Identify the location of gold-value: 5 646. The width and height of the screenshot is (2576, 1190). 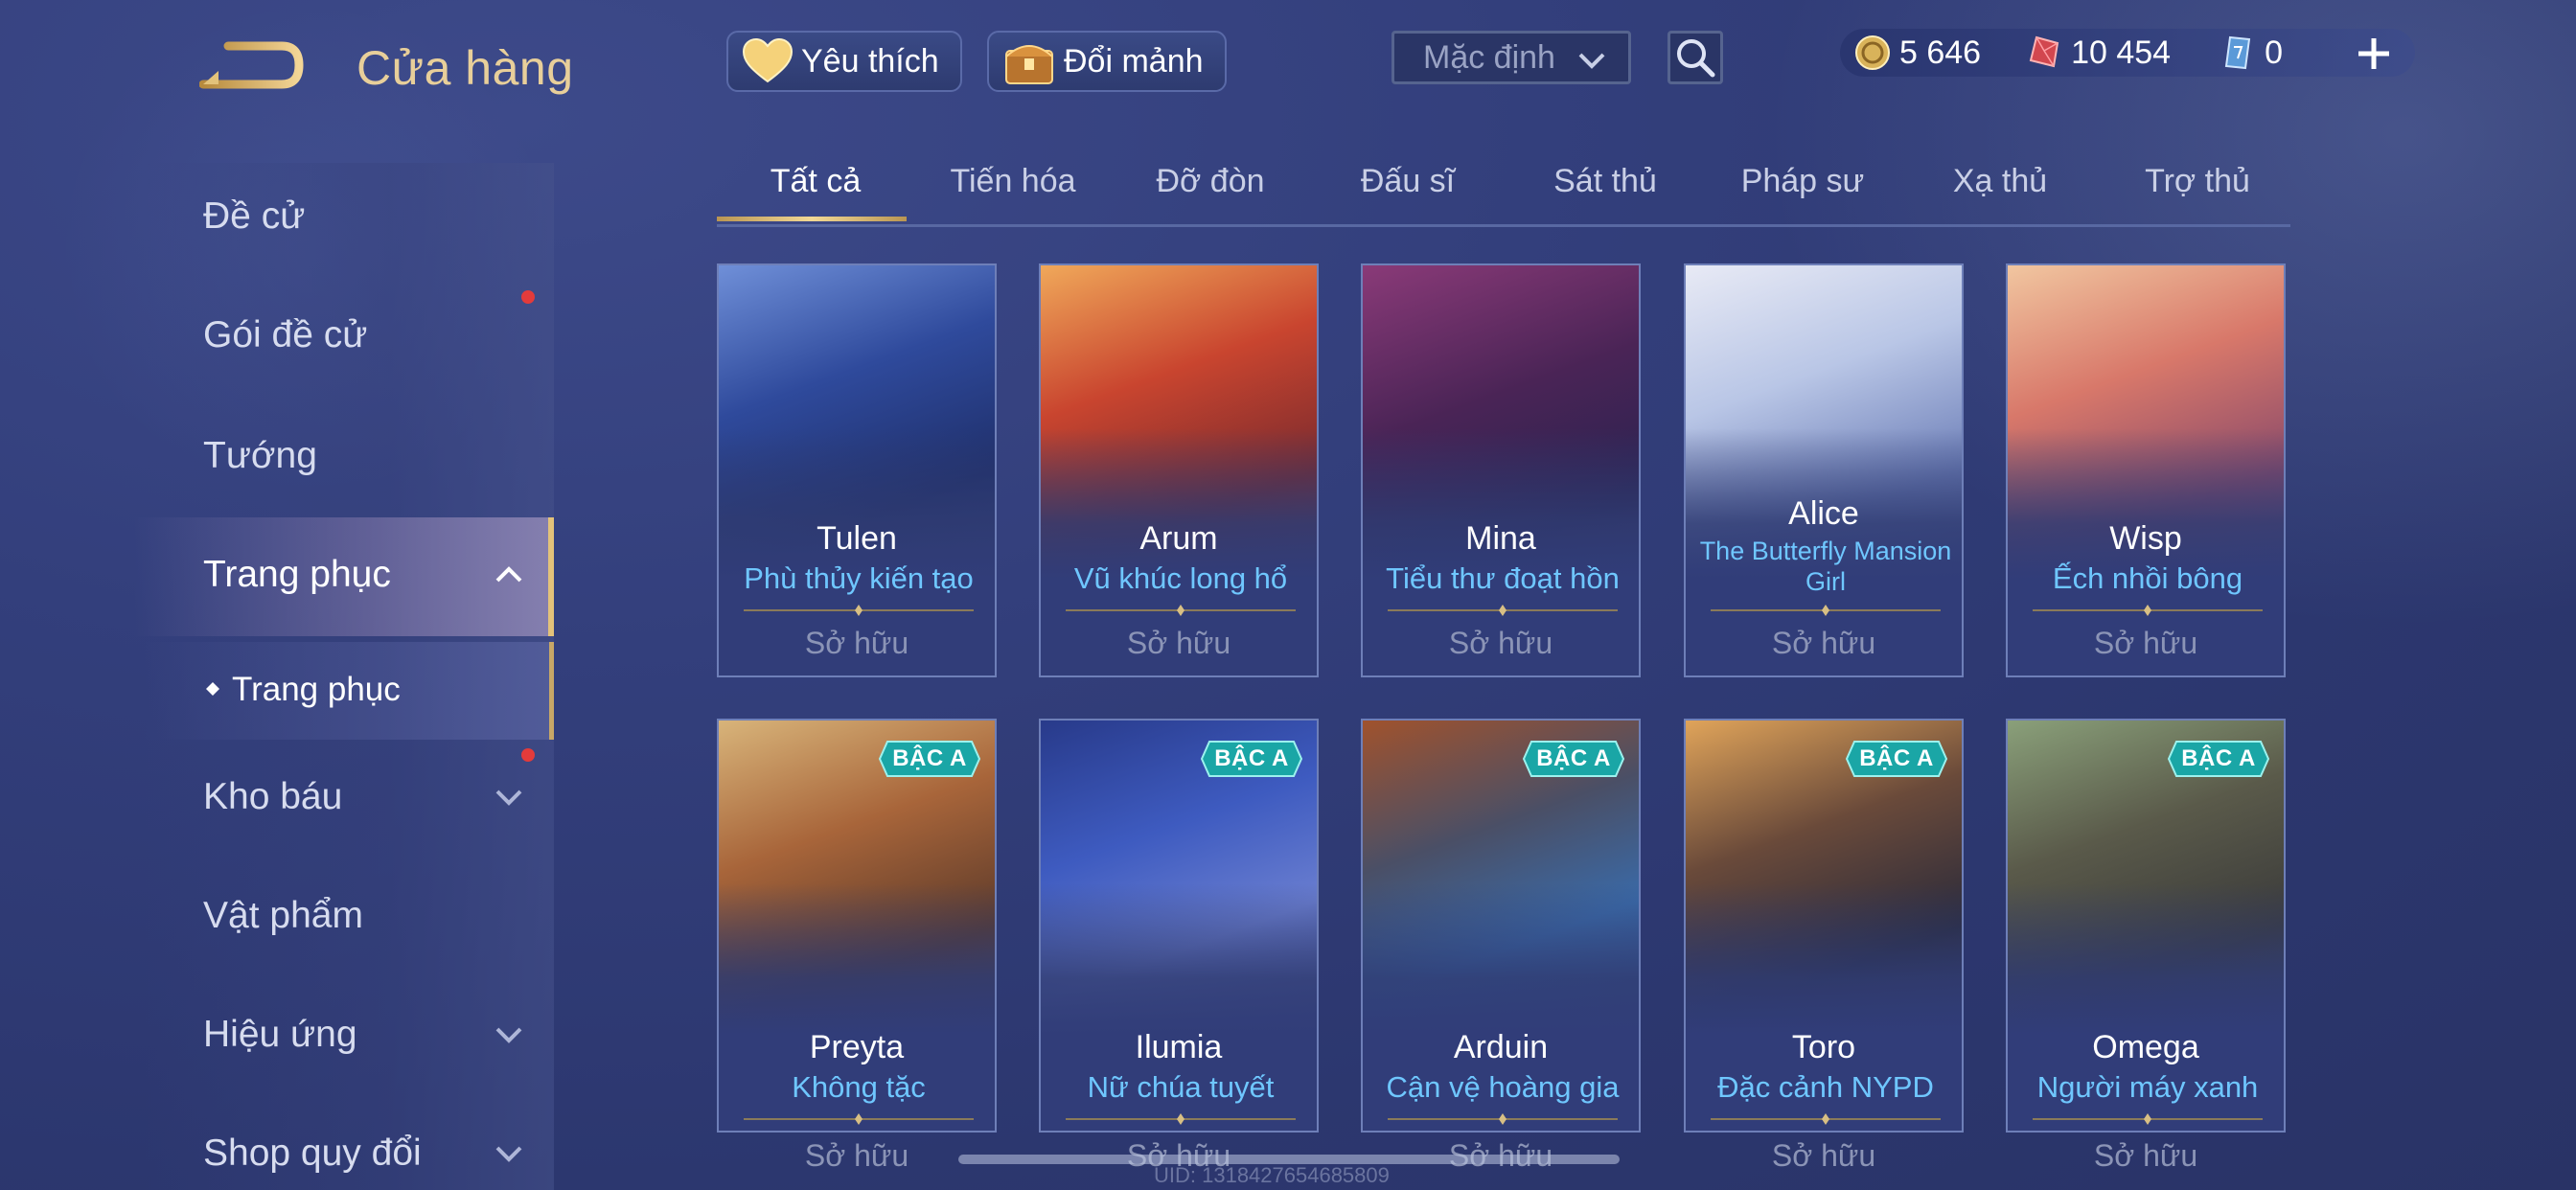
(1940, 53).